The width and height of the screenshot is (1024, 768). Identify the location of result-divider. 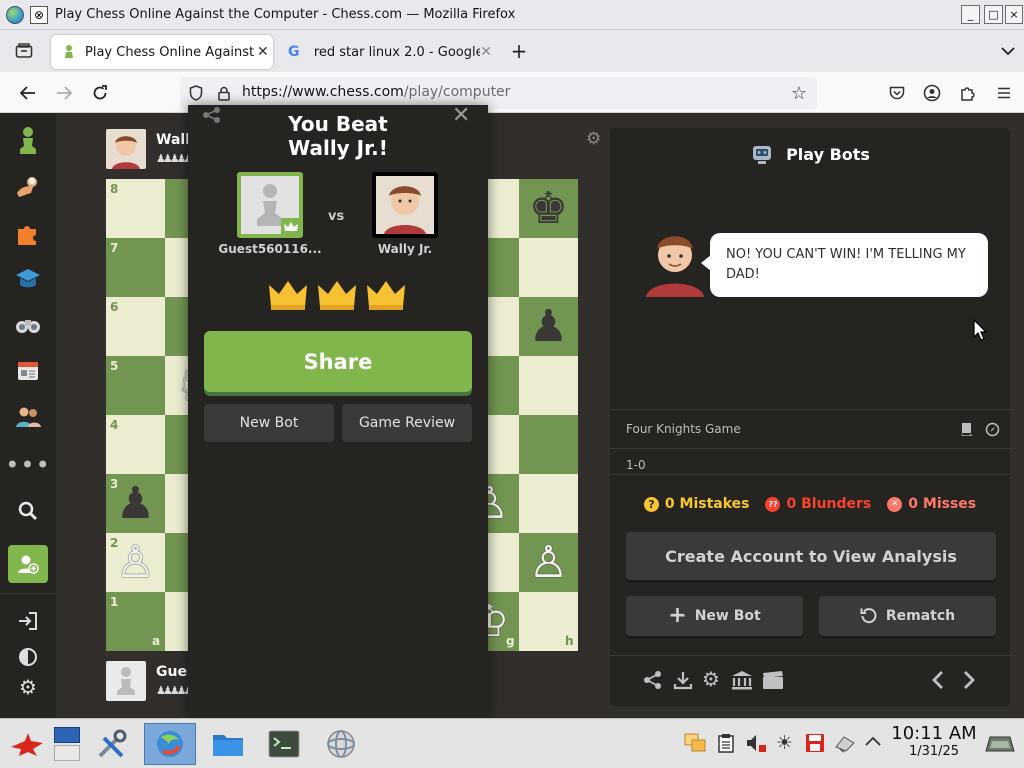
(810, 474).